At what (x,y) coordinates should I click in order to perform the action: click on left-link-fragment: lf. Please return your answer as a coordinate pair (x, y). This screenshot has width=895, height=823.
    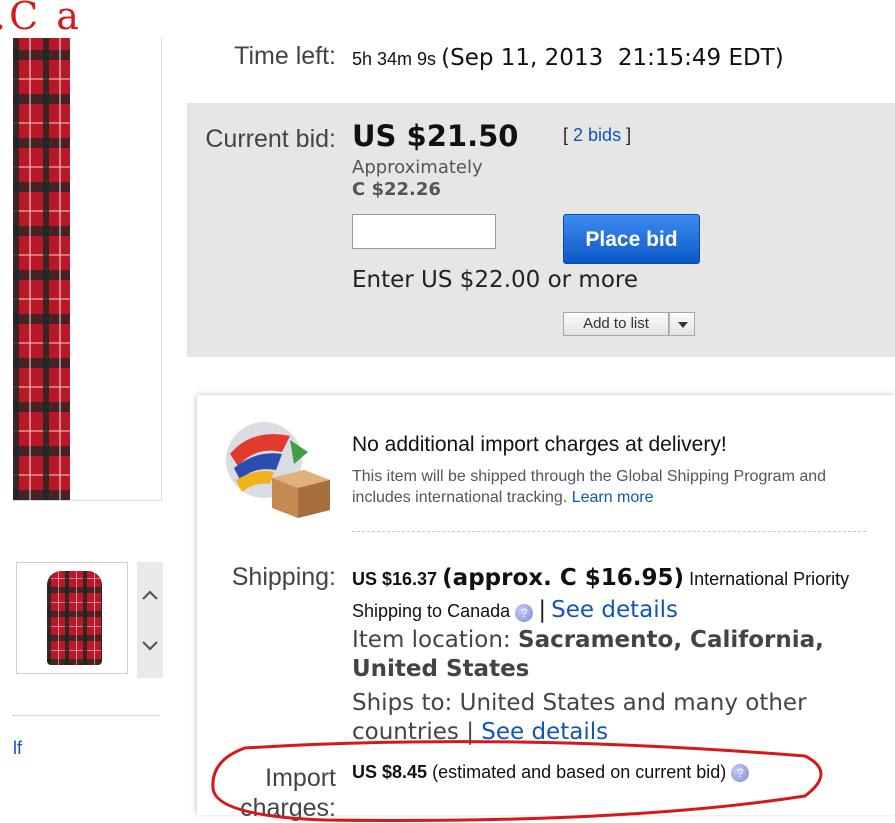
    Looking at the image, I should click on (17, 748).